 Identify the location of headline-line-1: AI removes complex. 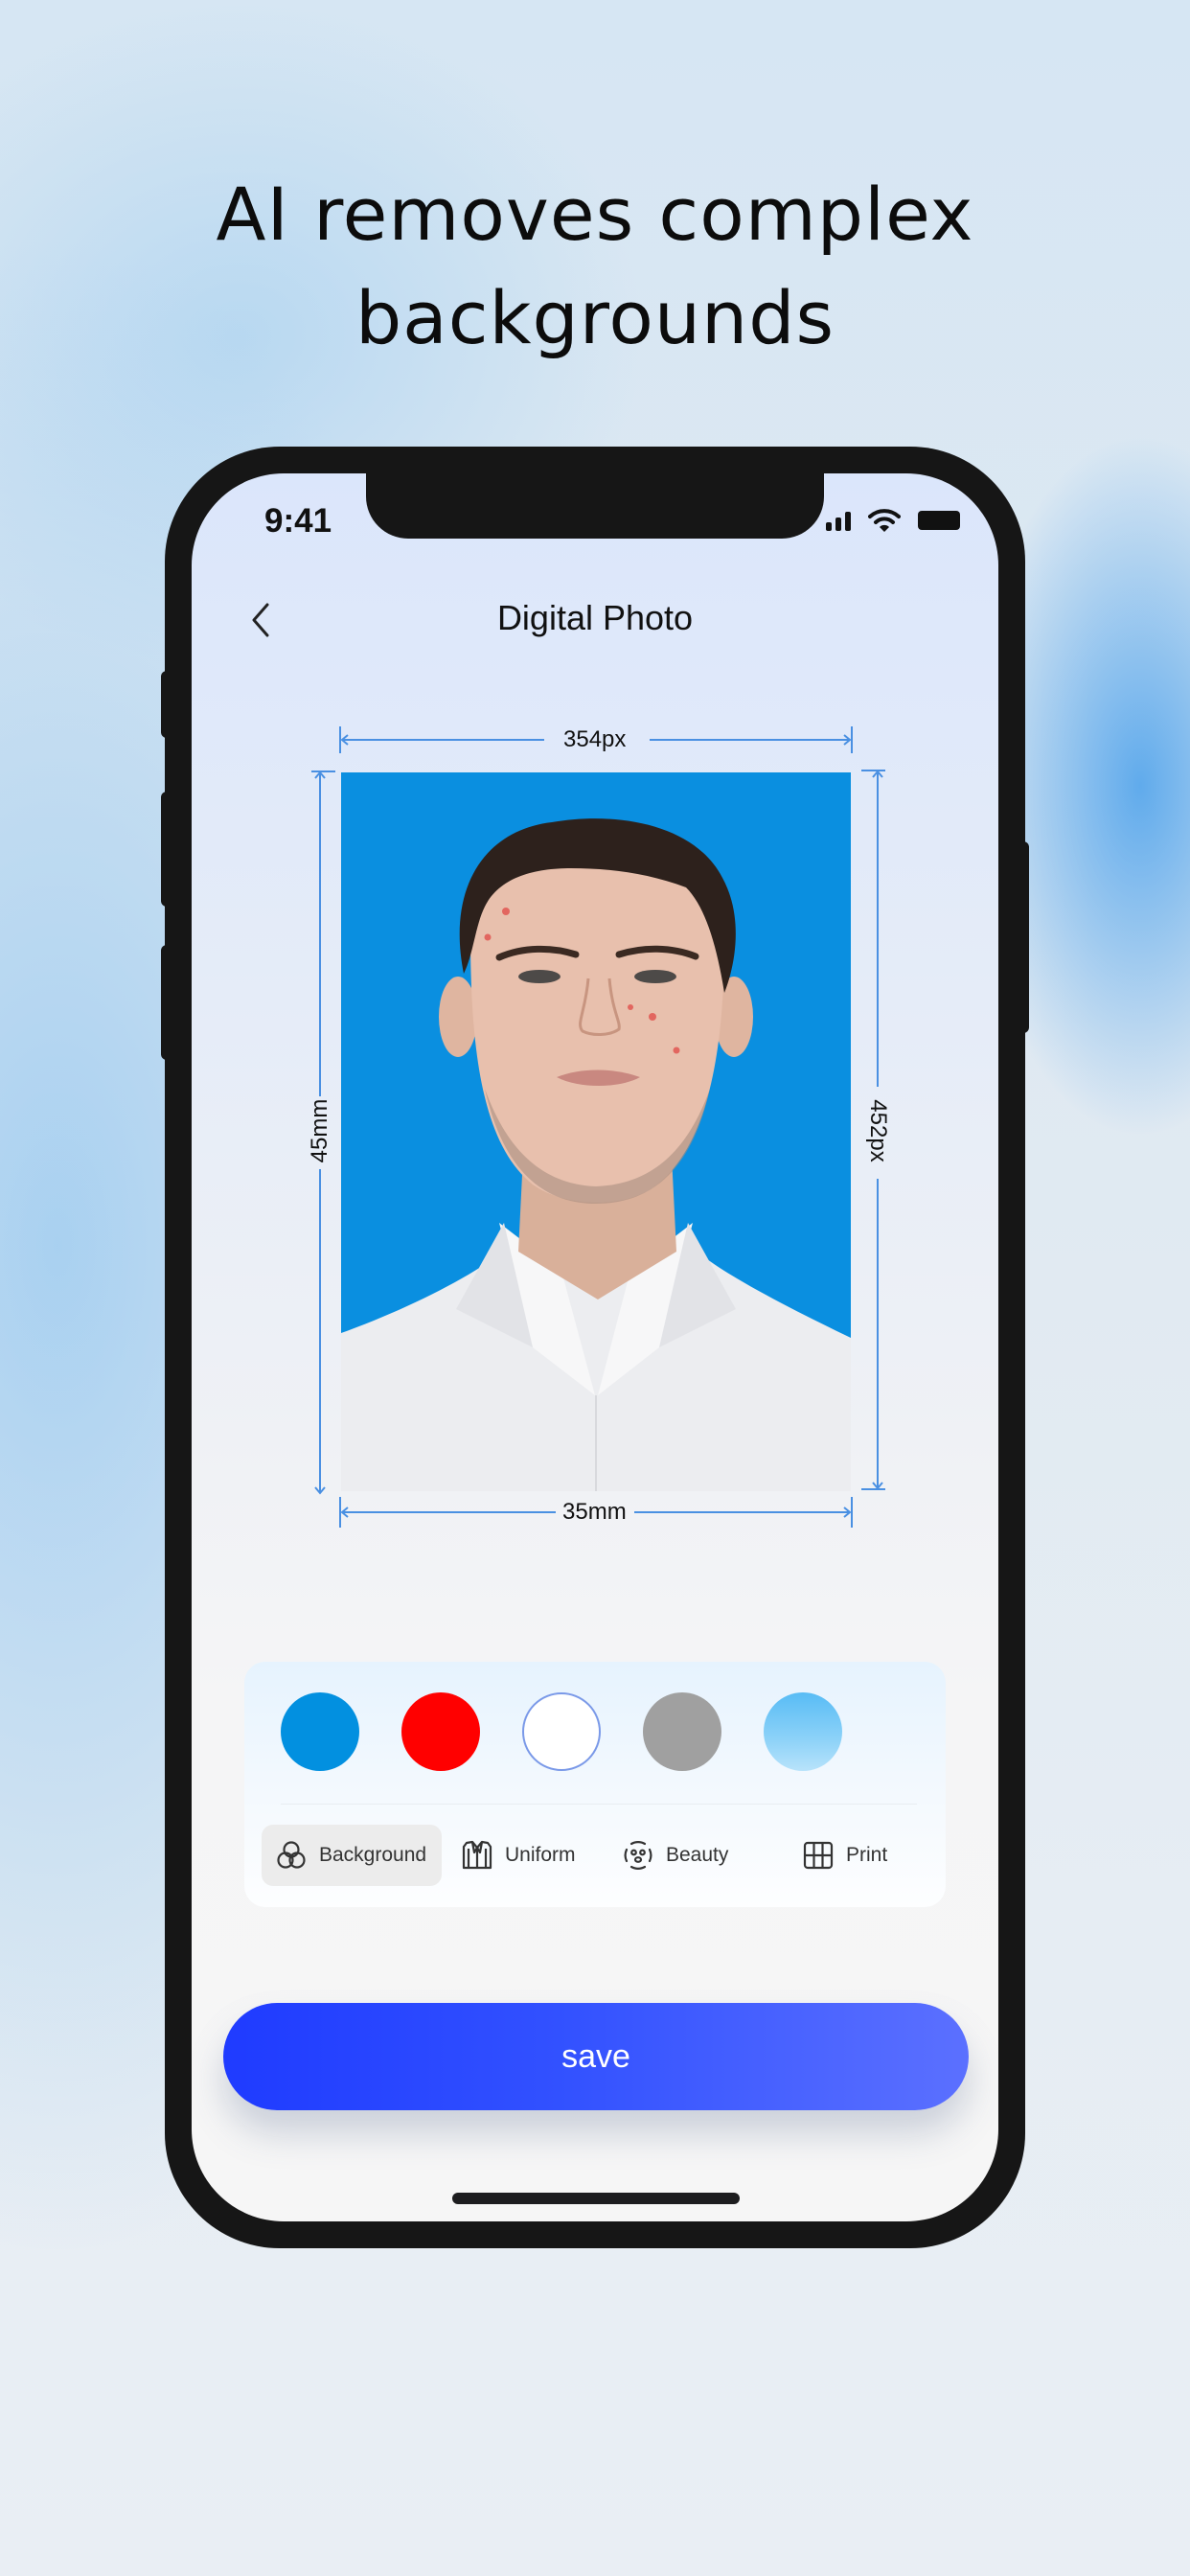
(595, 214).